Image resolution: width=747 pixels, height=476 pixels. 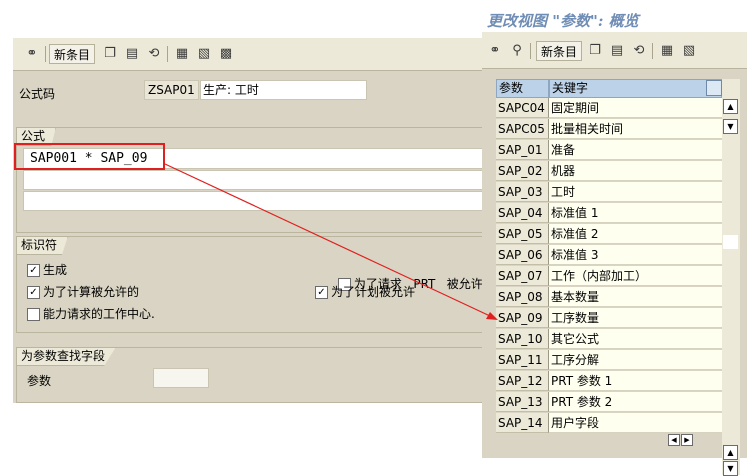 I want to click on cost-calc-checkbox-row: ✓ 为了计算被允许的, so click(x=83, y=291).